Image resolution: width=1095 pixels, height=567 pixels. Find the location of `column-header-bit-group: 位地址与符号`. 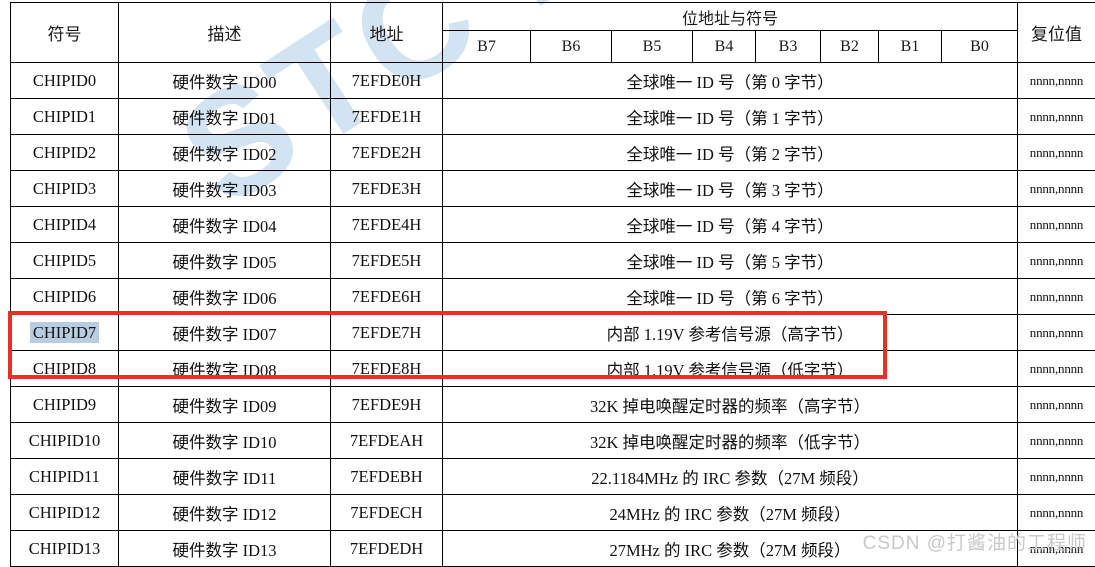

column-header-bit-group: 位地址与符号 is located at coordinates (730, 17).